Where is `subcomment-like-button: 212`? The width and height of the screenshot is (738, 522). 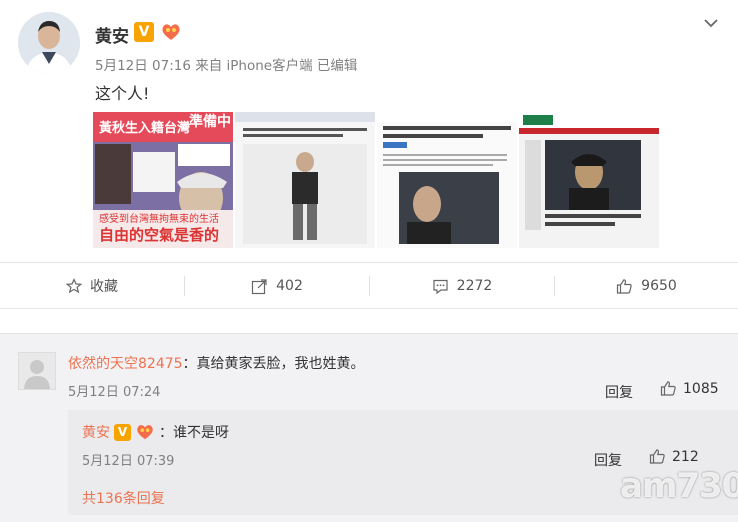 subcomment-like-button: 212 is located at coordinates (674, 456).